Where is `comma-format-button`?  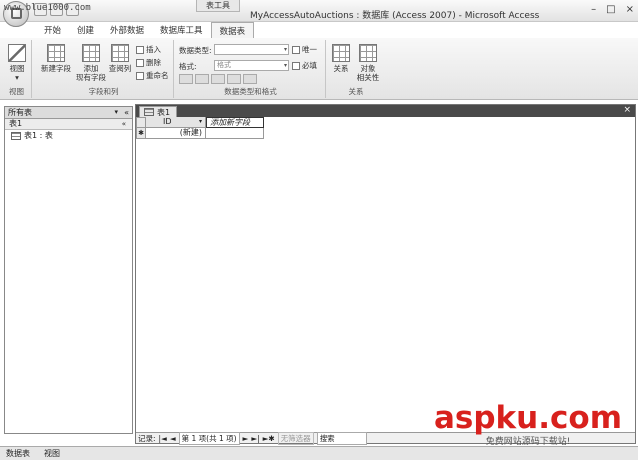
comma-format-button is located at coordinates (218, 79).